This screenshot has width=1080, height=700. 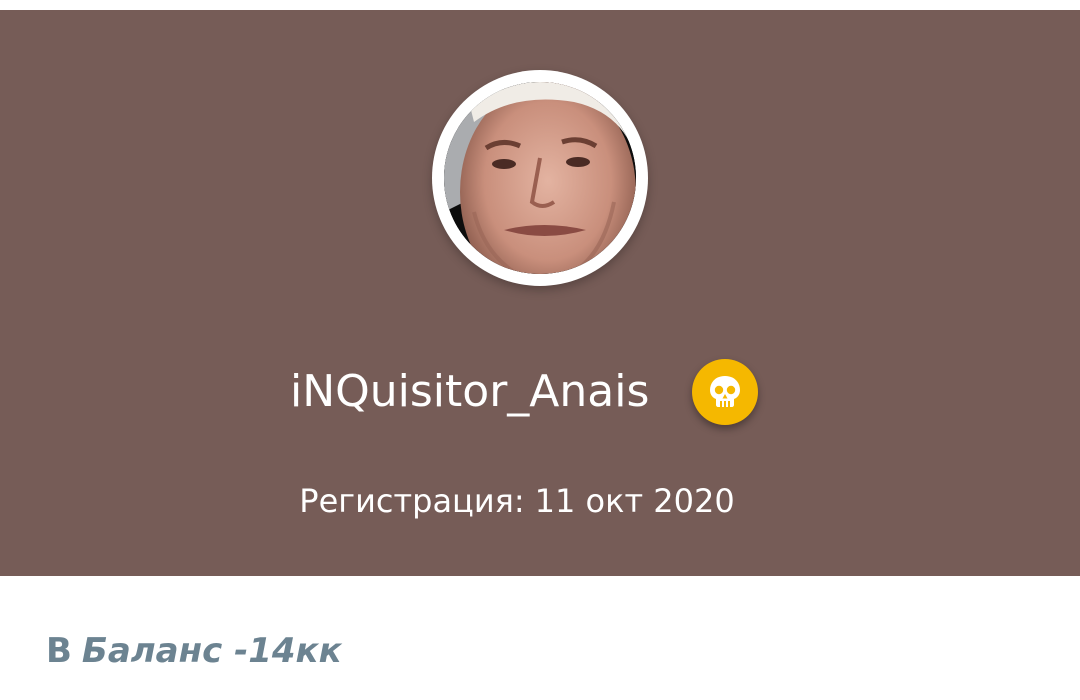 I want to click on avatar, so click(x=540, y=178).